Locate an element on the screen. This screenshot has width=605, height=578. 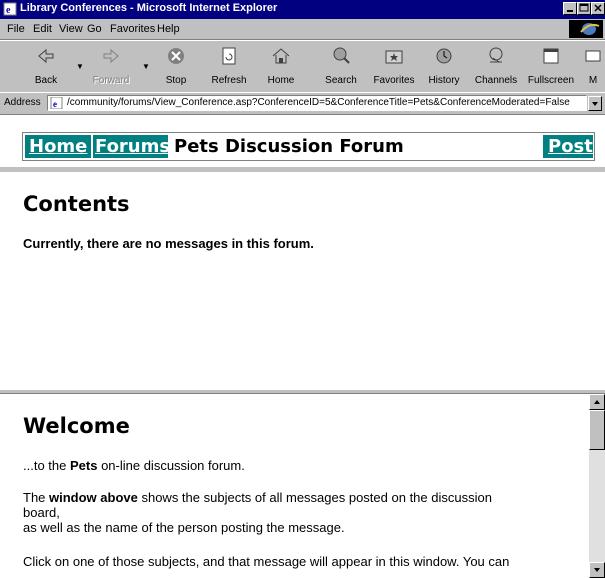
mail-button: M is located at coordinates (591, 67).